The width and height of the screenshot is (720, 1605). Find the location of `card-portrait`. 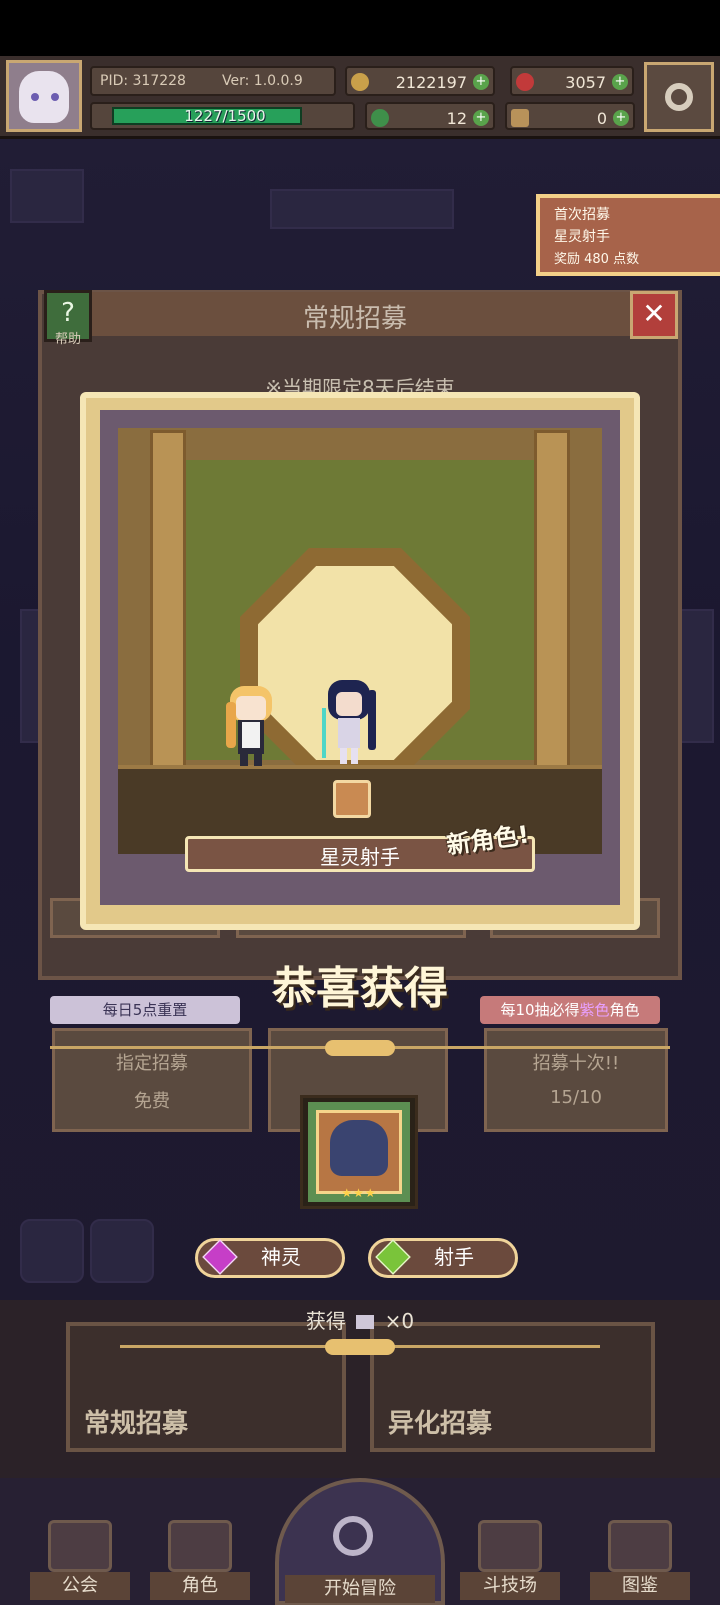

card-portrait is located at coordinates (359, 1148).